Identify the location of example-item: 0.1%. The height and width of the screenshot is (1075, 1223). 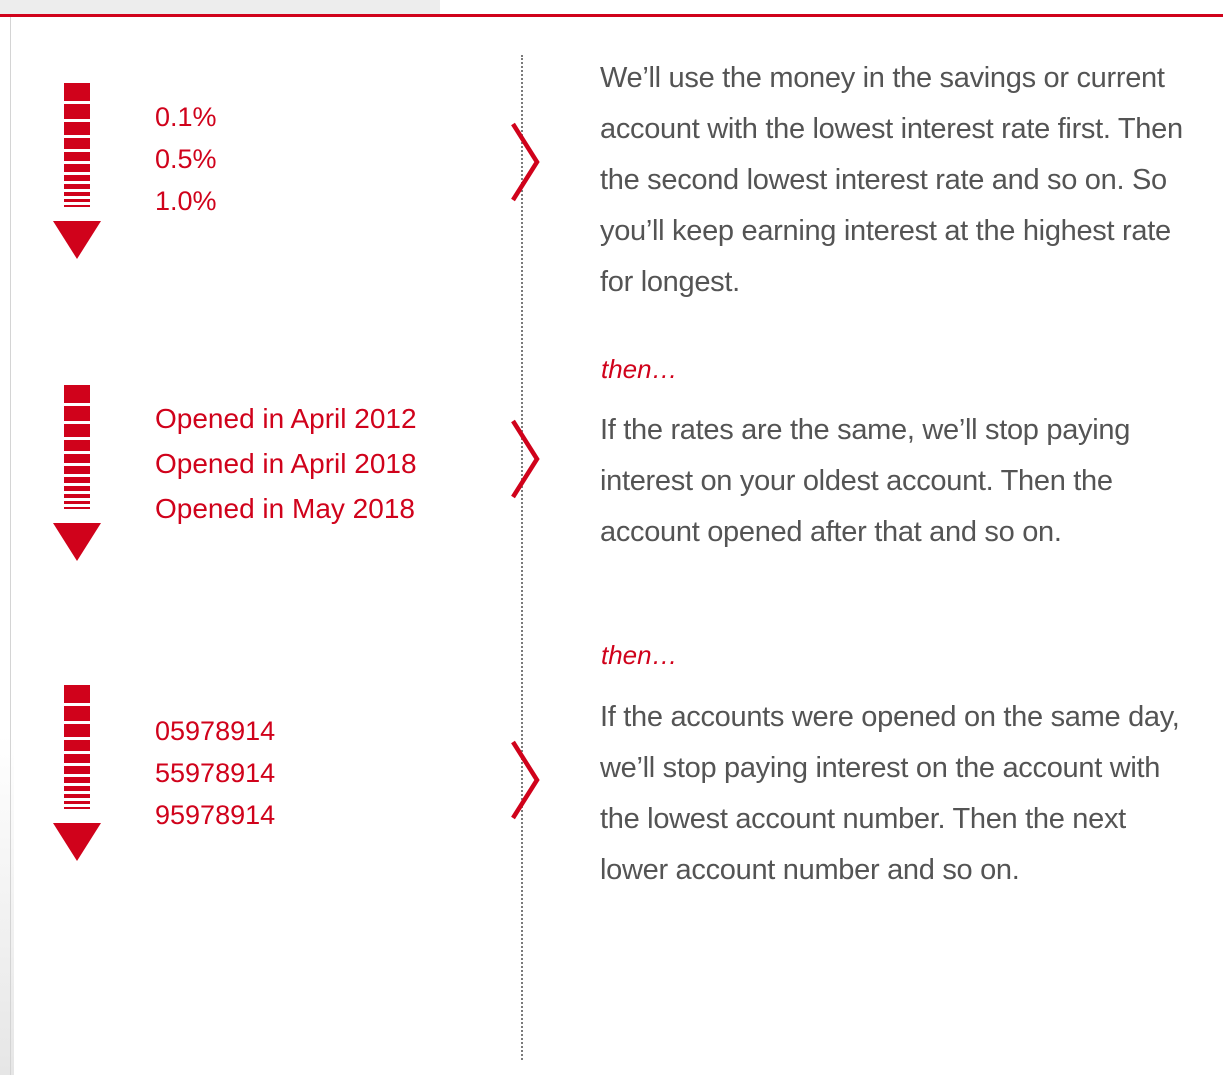
(186, 117).